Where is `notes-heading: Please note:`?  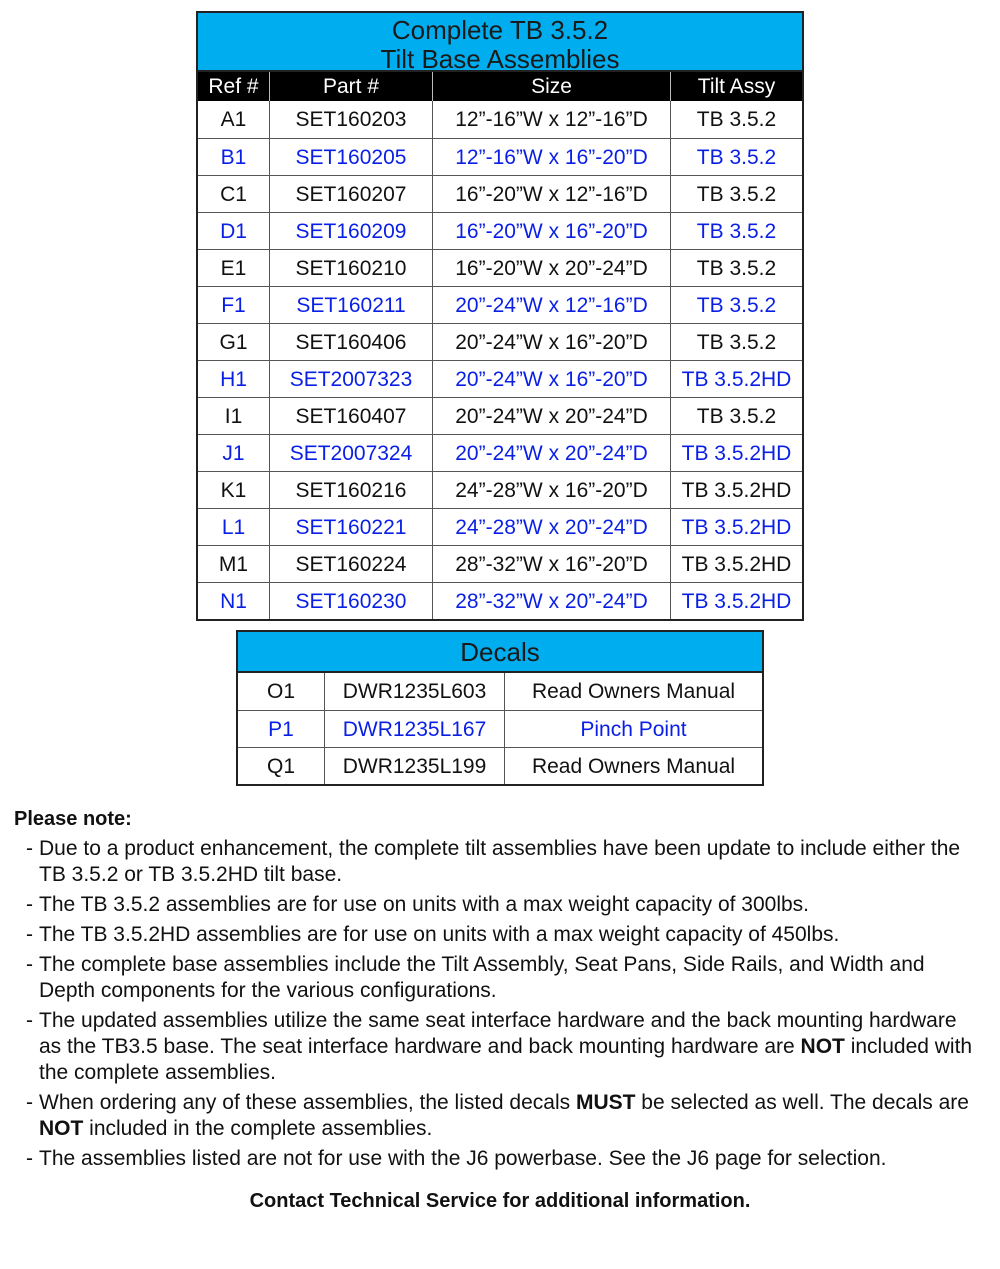 notes-heading: Please note: is located at coordinates (73, 819).